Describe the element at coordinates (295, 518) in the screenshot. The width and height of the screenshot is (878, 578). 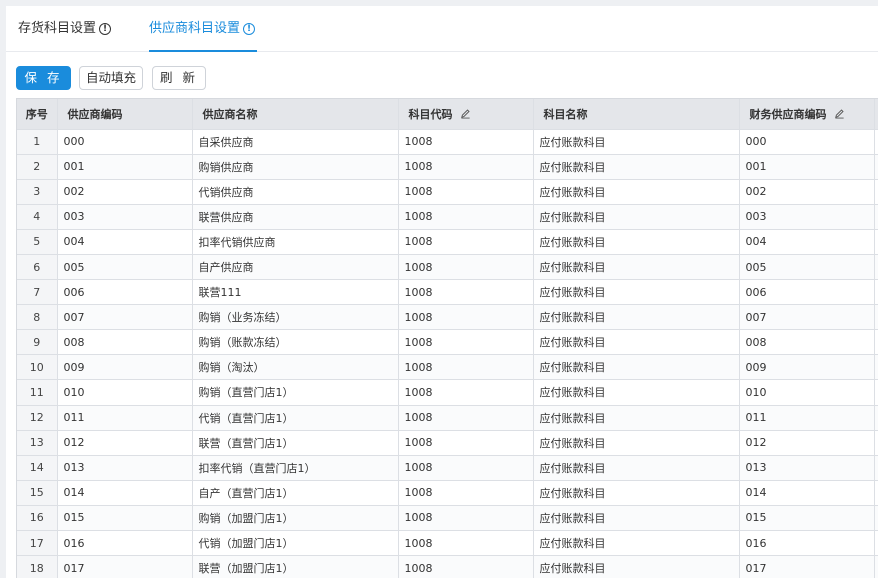
I see `cell-supplier-name: 购销（加盟门店1）` at that location.